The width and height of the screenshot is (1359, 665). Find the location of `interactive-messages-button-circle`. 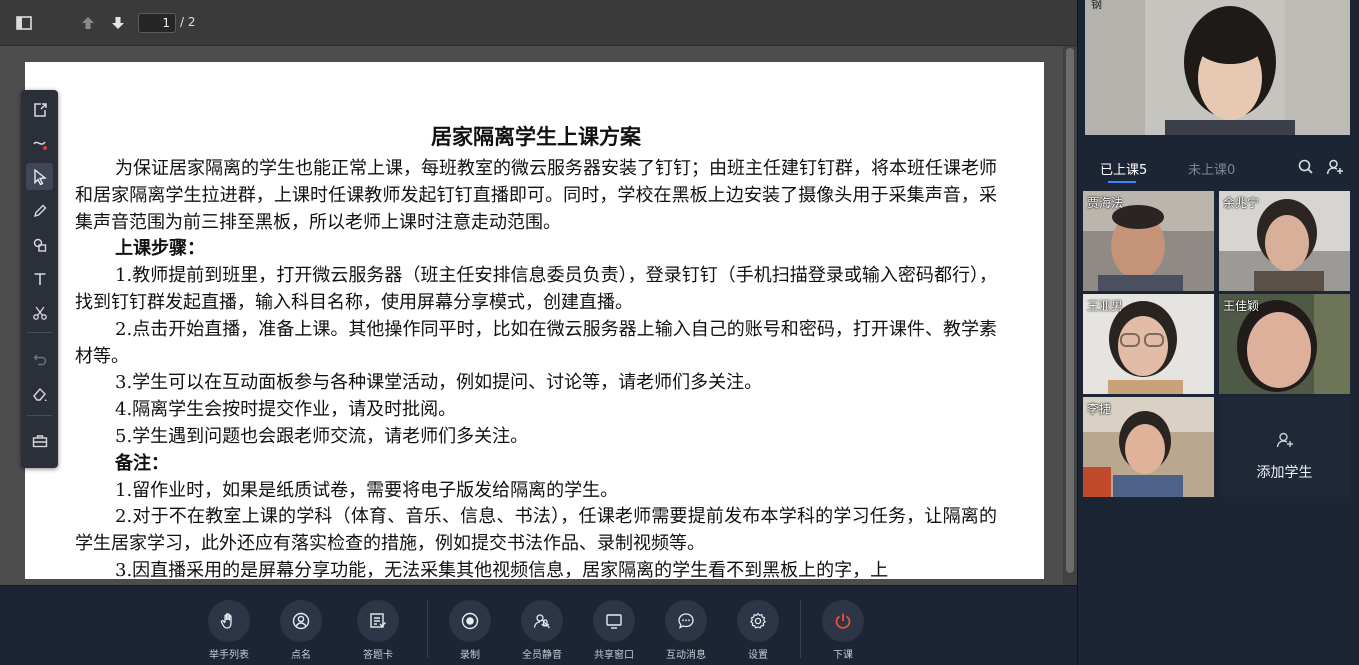

interactive-messages-button-circle is located at coordinates (686, 621).